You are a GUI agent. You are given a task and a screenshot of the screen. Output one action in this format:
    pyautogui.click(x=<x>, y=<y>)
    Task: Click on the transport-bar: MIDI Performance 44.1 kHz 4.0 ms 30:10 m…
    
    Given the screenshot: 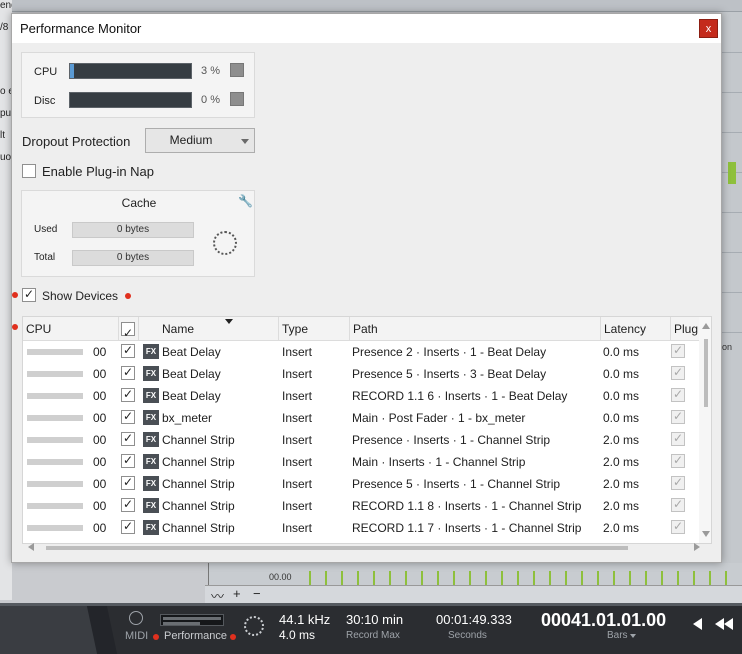 What is the action you would take?
    pyautogui.click(x=371, y=630)
    